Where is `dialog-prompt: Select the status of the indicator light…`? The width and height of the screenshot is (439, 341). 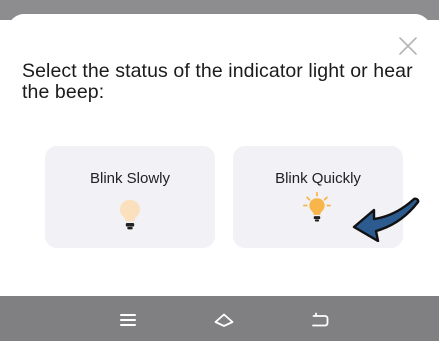 dialog-prompt: Select the status of the indicator light… is located at coordinates (217, 81).